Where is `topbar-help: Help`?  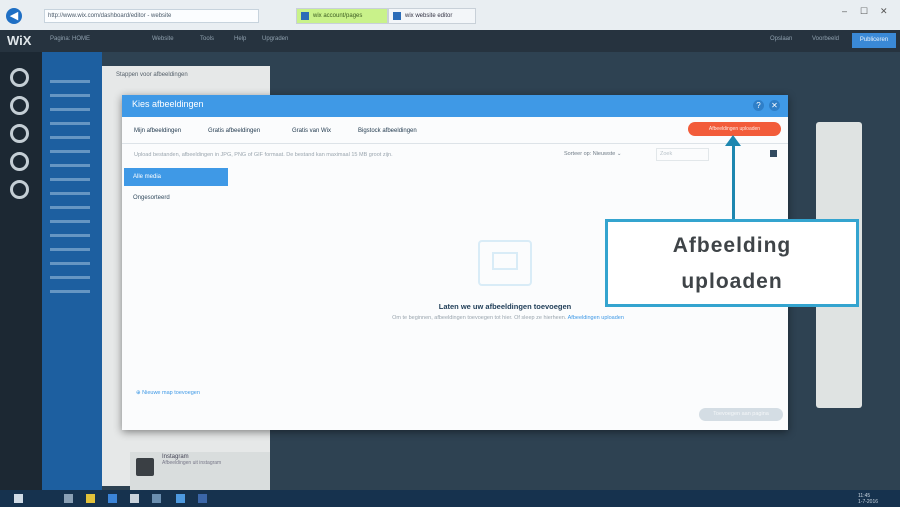
topbar-help: Help is located at coordinates (240, 39).